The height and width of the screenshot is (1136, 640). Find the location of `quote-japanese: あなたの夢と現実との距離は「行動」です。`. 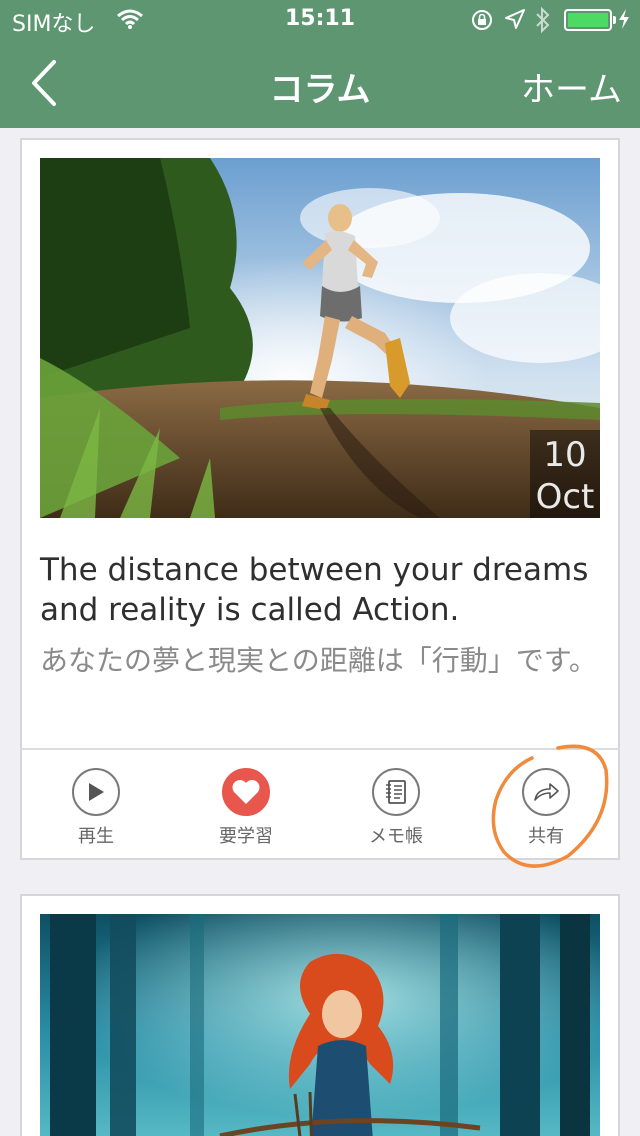

quote-japanese: あなたの夢と現実との距離は「行動」です。 is located at coordinates (318, 660).